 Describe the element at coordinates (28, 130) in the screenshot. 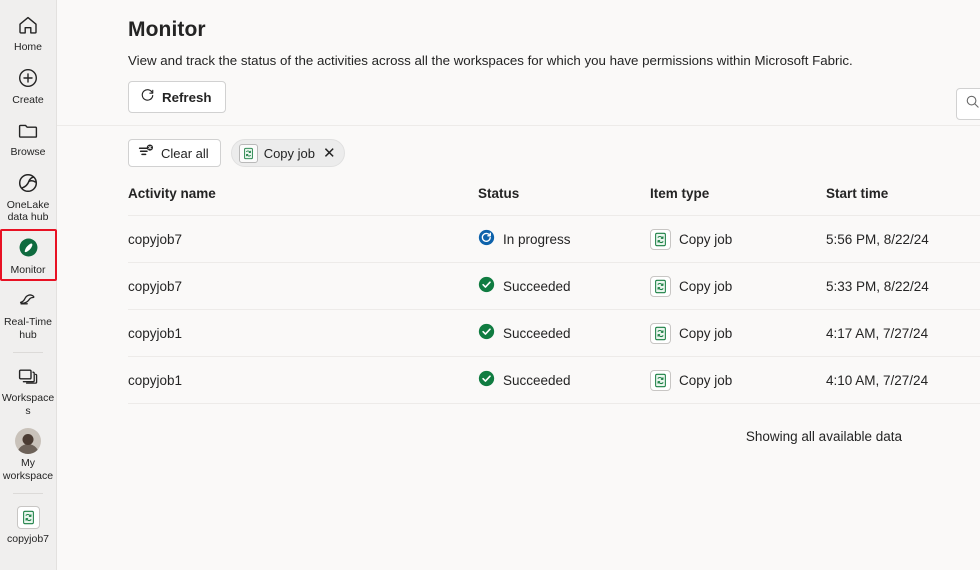

I see `folder-icon` at that location.